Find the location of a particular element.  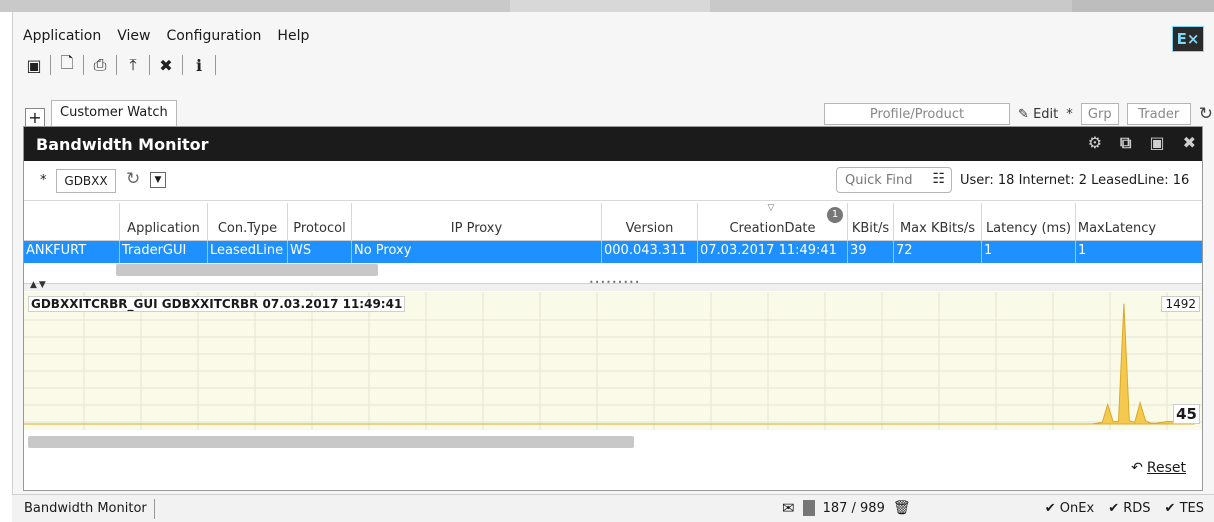

trader-field: Trader is located at coordinates (1158, 114).